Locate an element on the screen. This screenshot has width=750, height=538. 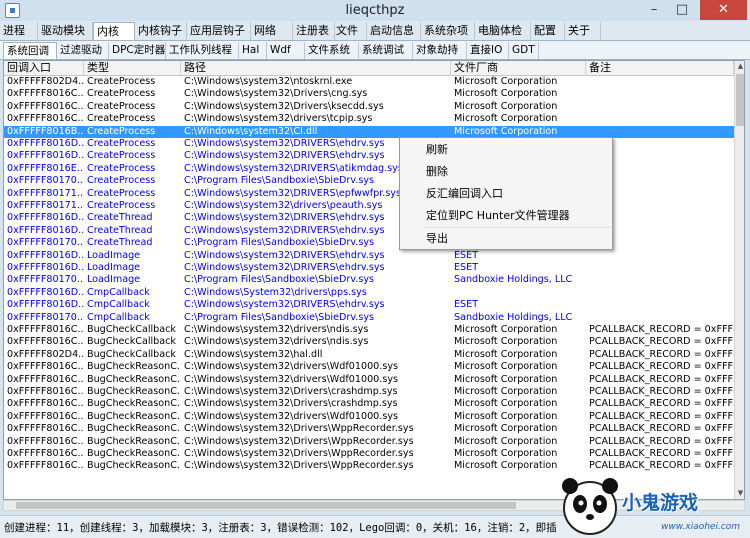
horizontal-scroll-thumb is located at coordinates (266, 505).